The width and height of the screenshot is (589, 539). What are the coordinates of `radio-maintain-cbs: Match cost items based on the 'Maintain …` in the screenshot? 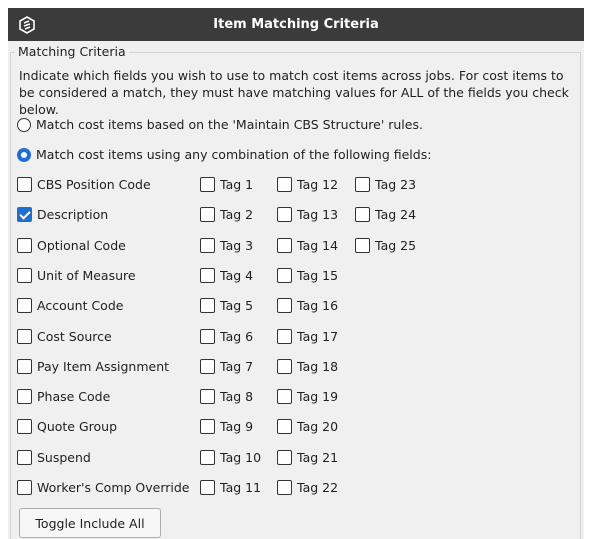 It's located at (220, 124).